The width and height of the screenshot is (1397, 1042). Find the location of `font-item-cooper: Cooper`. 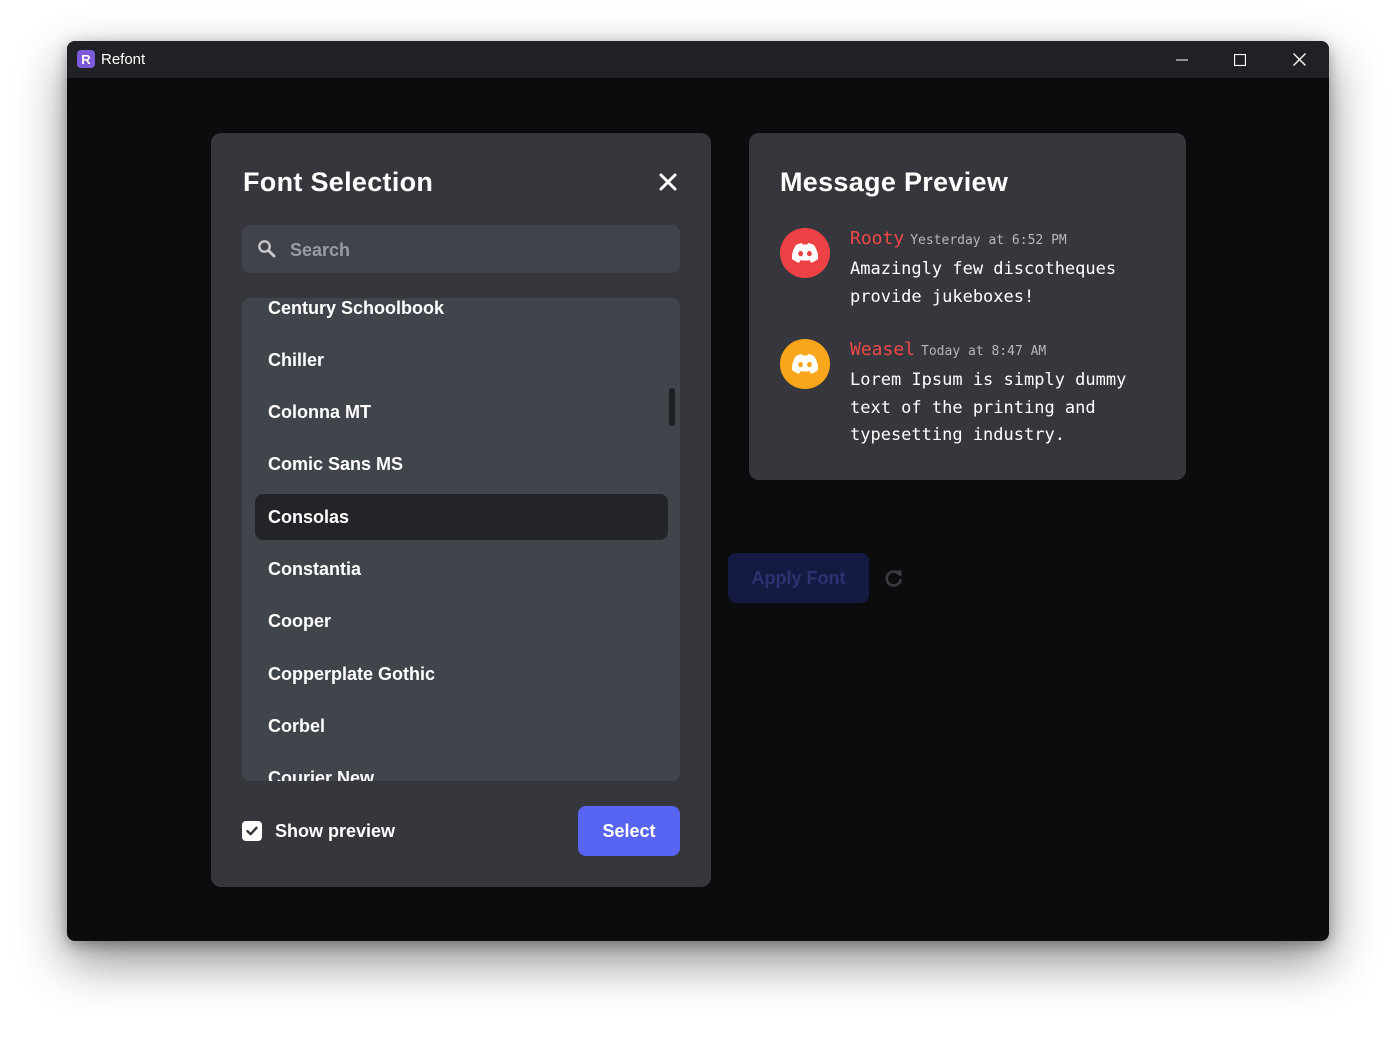

font-item-cooper: Cooper is located at coordinates (461, 622).